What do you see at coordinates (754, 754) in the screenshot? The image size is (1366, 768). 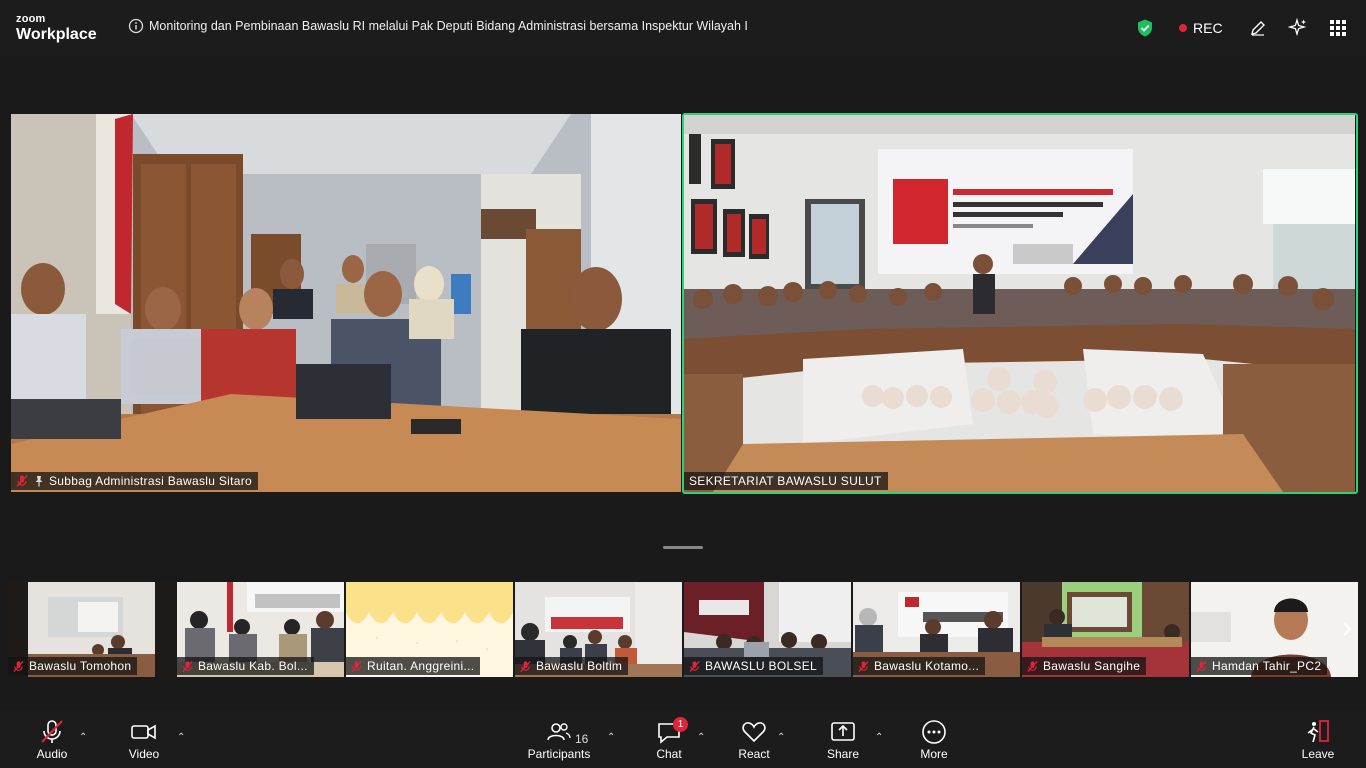 I see `react-label: React` at bounding box center [754, 754].